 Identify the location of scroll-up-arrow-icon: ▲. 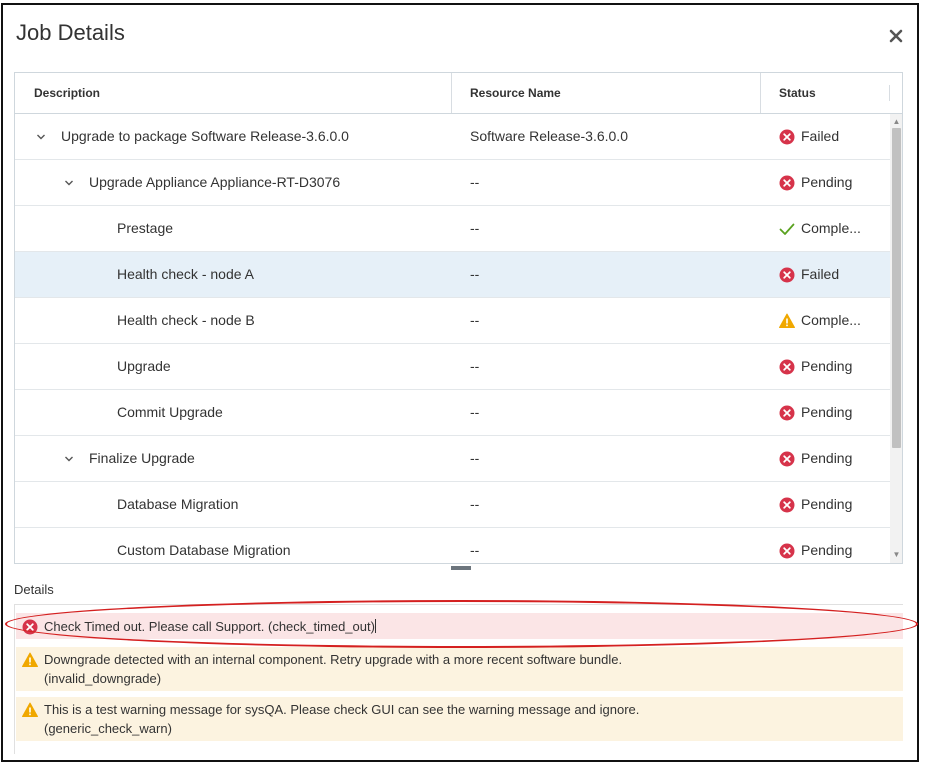
(896, 121).